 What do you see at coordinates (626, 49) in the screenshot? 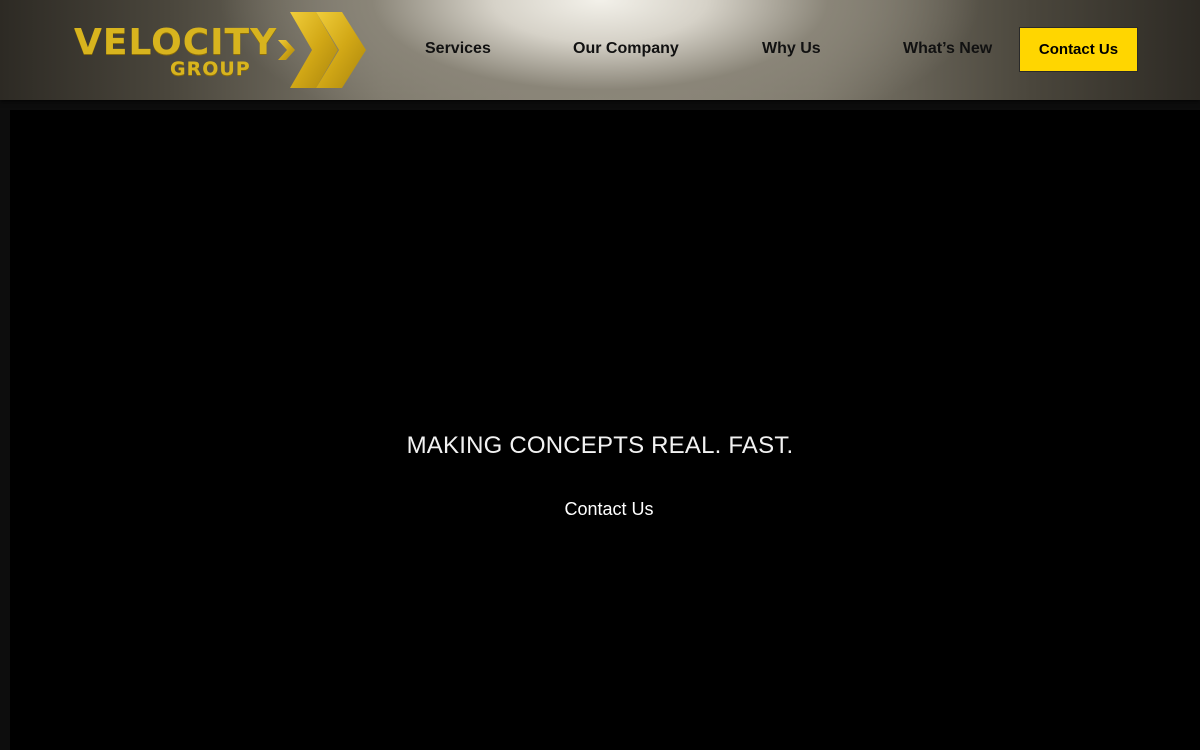
I see `nav-item-our-company: Our Company` at bounding box center [626, 49].